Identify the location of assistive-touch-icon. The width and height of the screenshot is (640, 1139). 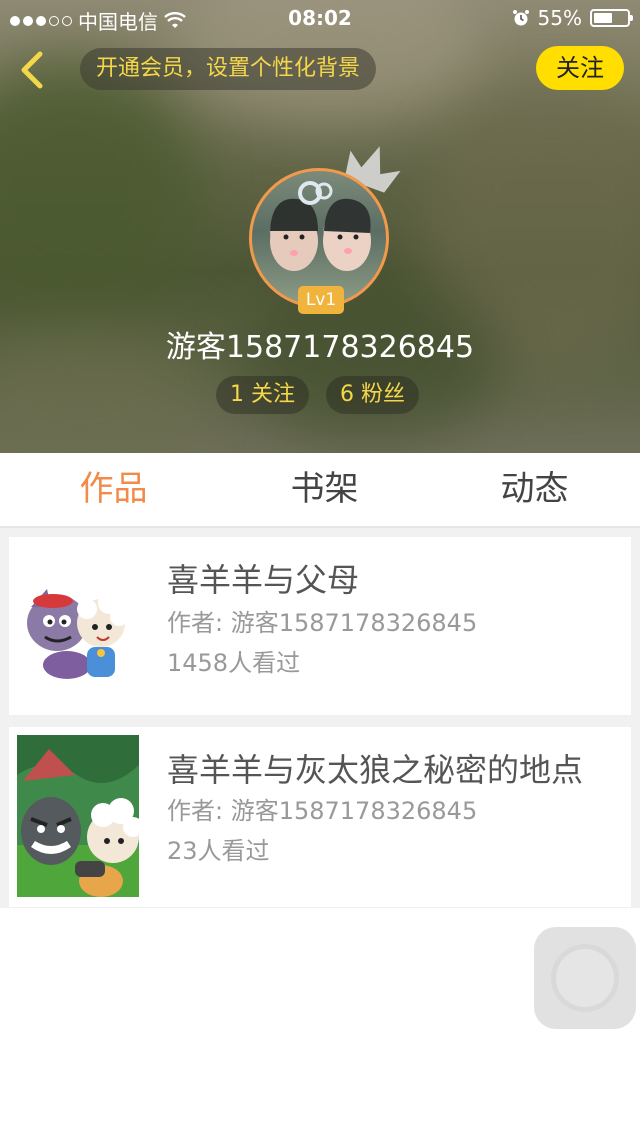
(585, 978).